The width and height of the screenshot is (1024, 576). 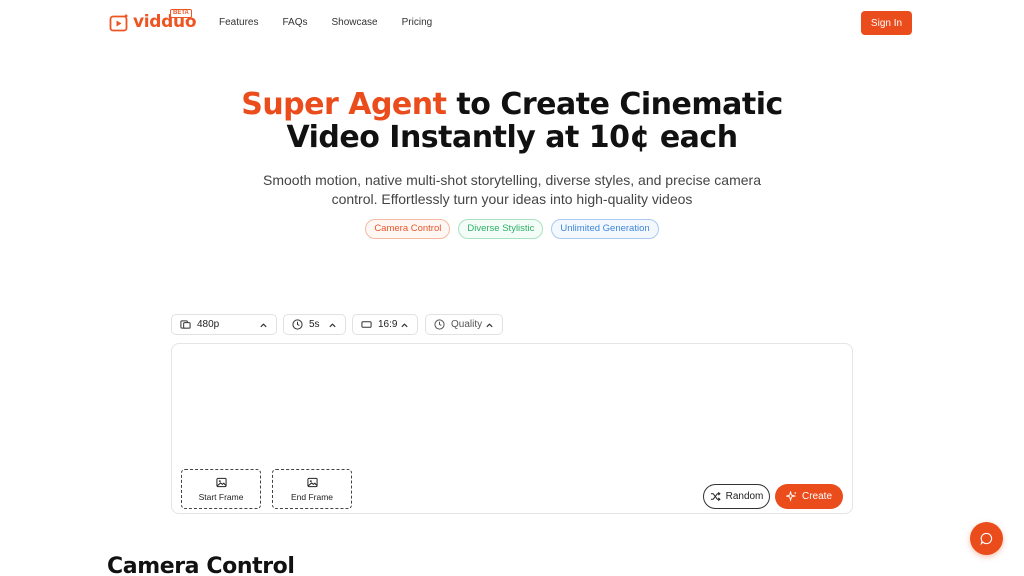 I want to click on section-title-camera-control: Camera Control, so click(x=201, y=565).